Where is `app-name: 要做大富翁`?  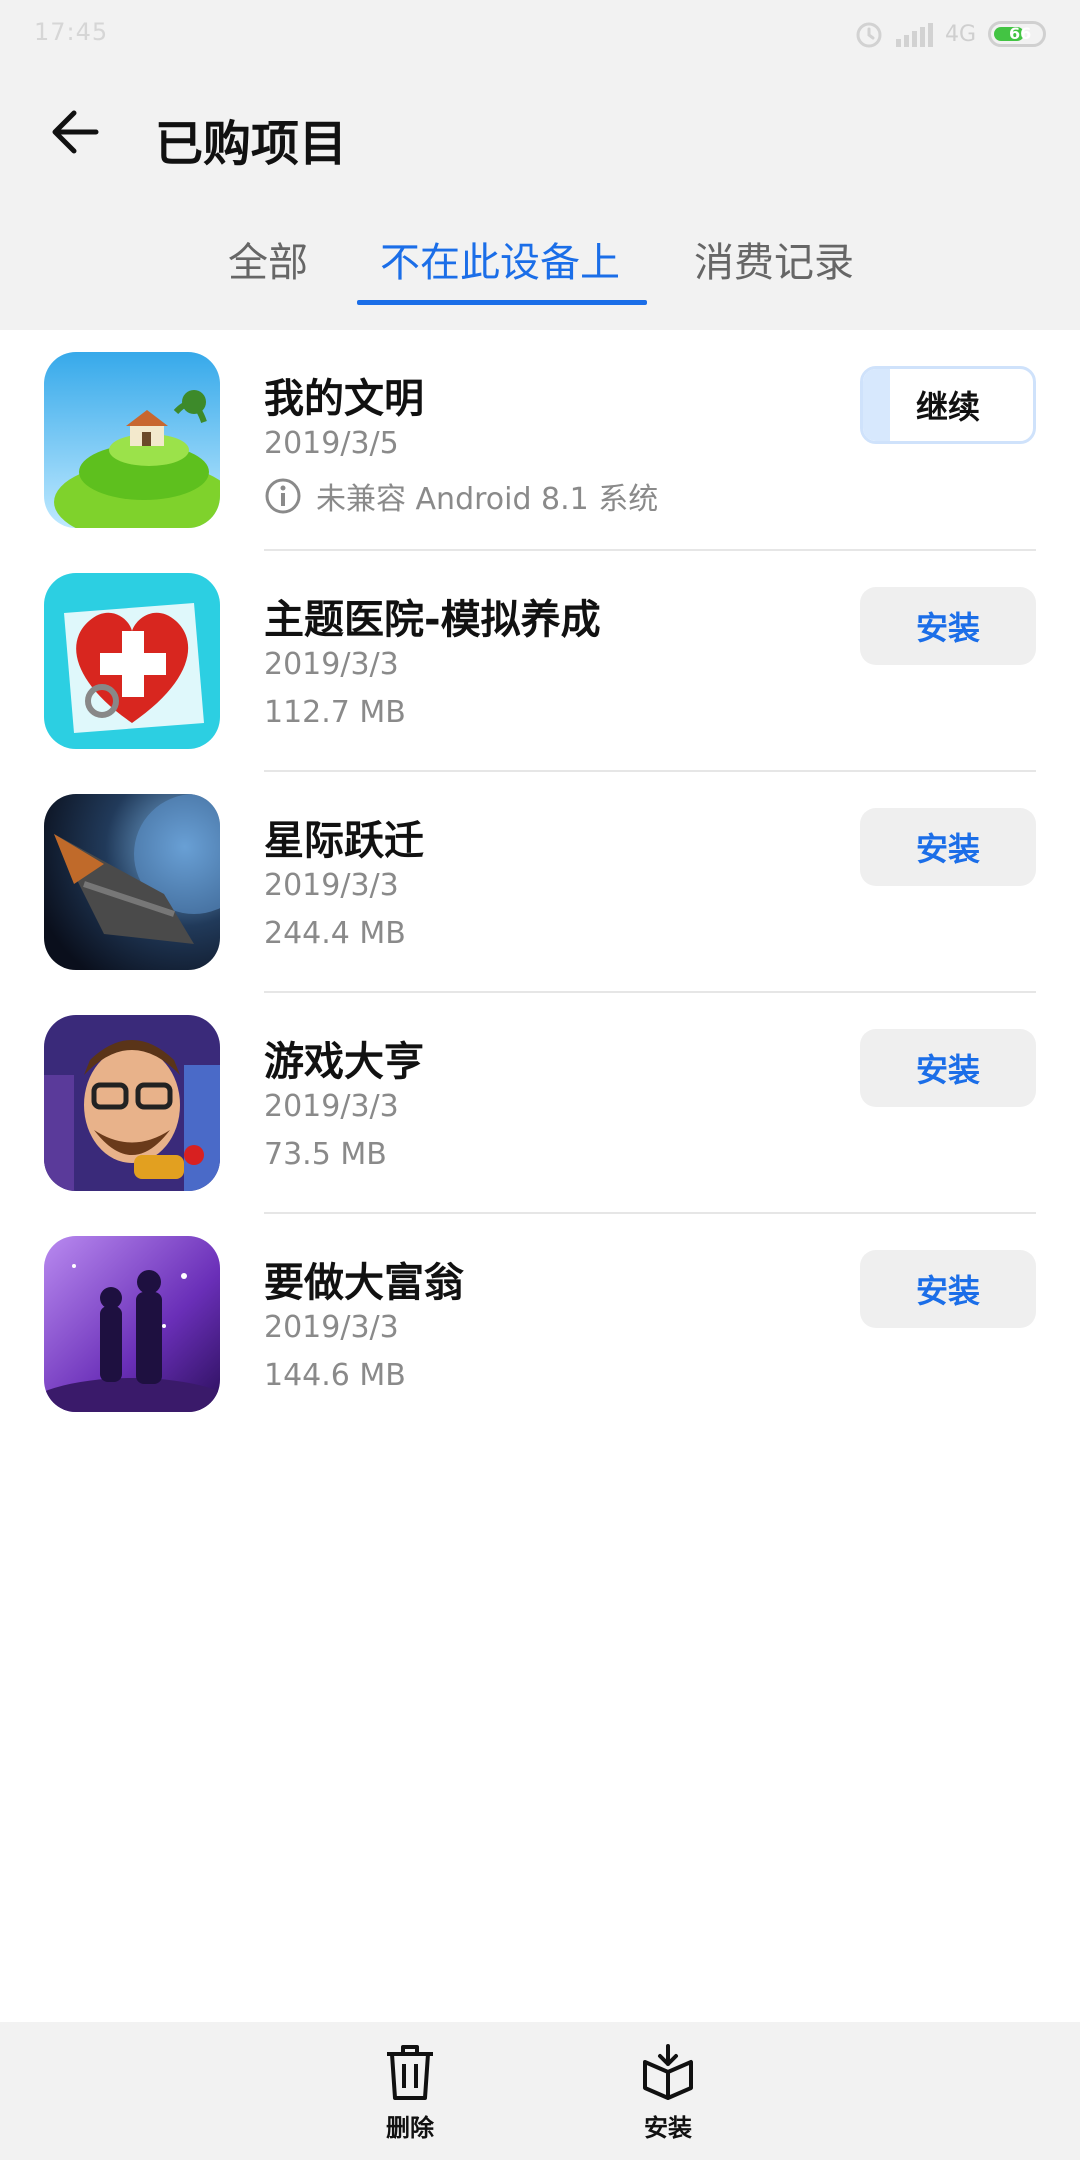 app-name: 要做大富翁 is located at coordinates (364, 1283).